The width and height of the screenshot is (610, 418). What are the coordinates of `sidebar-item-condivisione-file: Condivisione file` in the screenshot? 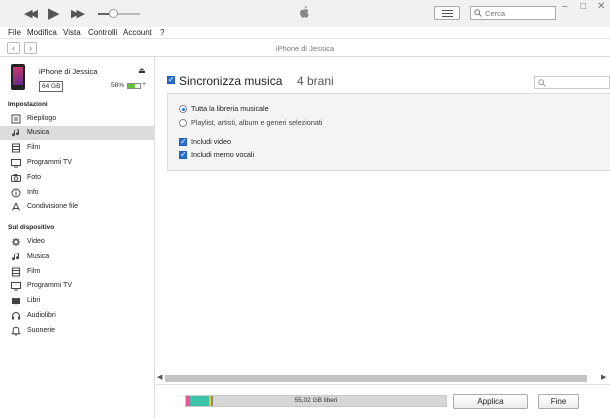 It's located at (77, 207).